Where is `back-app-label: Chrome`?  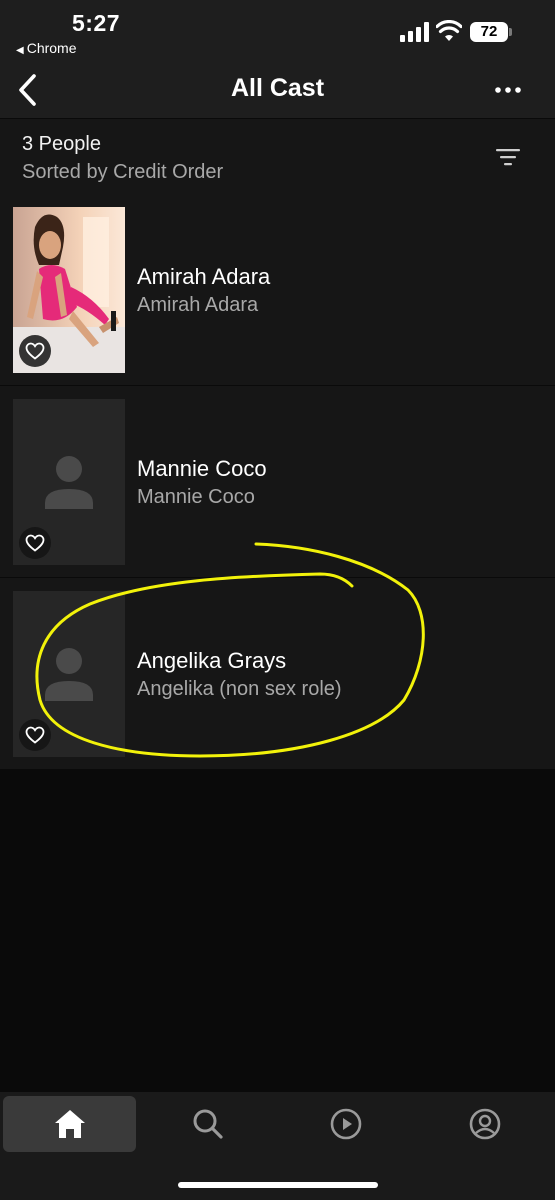 back-app-label: Chrome is located at coordinates (51, 48).